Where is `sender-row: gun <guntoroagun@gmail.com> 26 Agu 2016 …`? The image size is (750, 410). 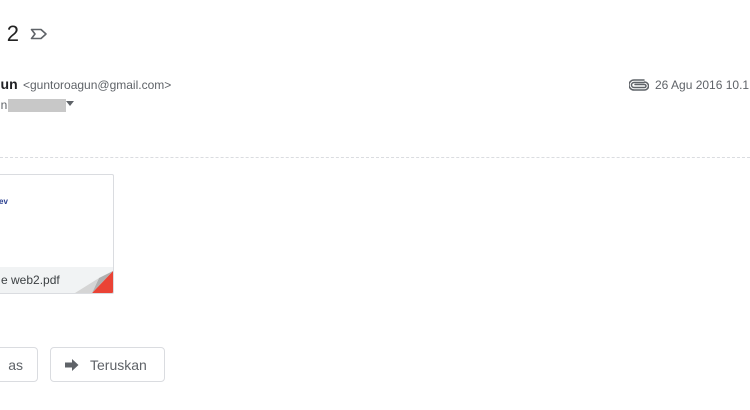 sender-row: gun <guntoroagun@gmail.com> 26 Agu 2016 … is located at coordinates (375, 86).